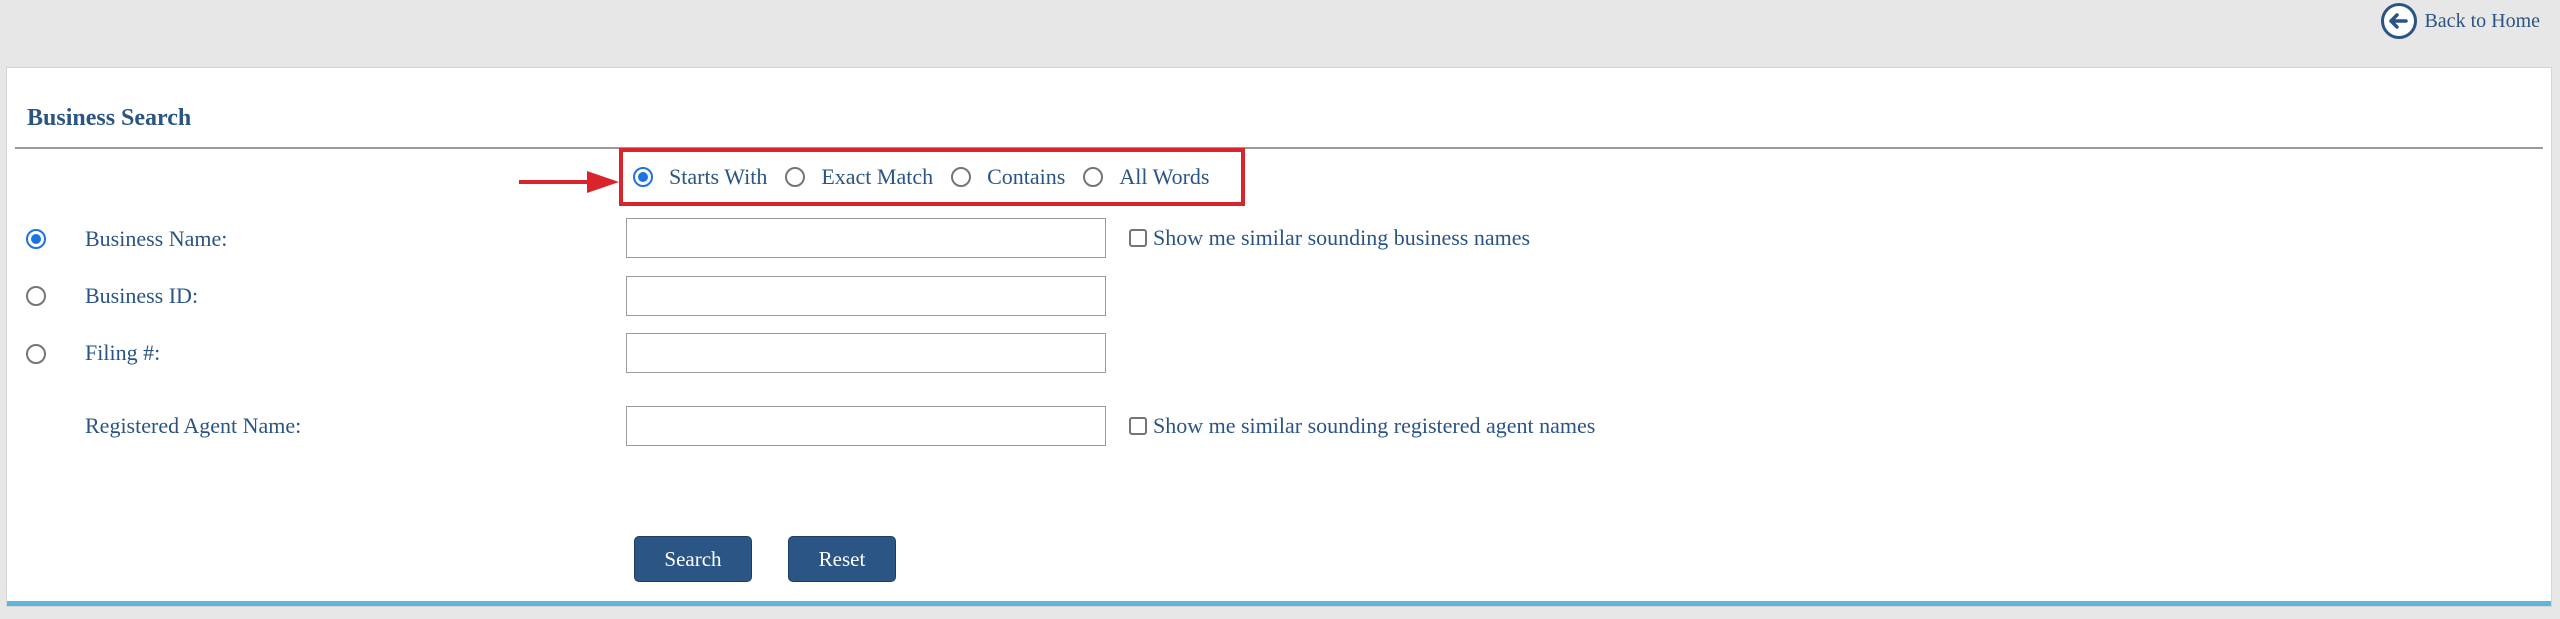  Describe the element at coordinates (36, 239) in the screenshot. I see `search-by-business-name-radio` at that location.